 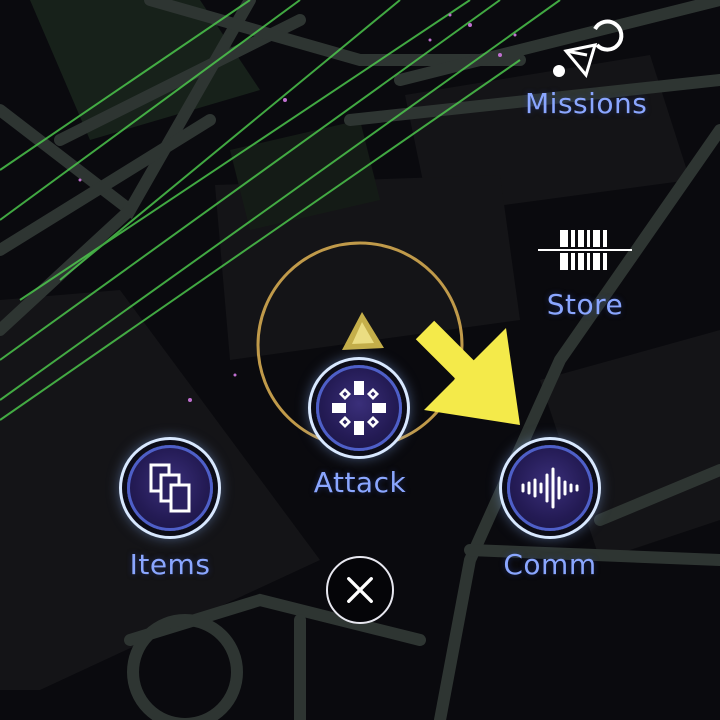 What do you see at coordinates (170, 564) in the screenshot?
I see `items-label: Items` at bounding box center [170, 564].